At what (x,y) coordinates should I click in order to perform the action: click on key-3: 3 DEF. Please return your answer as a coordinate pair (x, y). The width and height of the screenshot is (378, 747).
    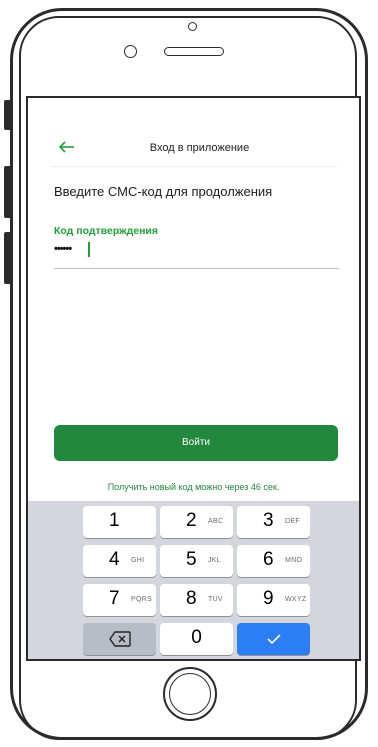
    Looking at the image, I should click on (273, 522).